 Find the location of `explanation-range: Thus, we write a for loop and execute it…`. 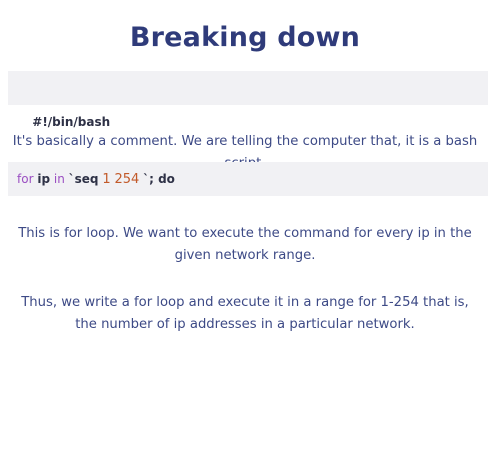

explanation-range: Thus, we write a for loop and execute it… is located at coordinates (245, 313).